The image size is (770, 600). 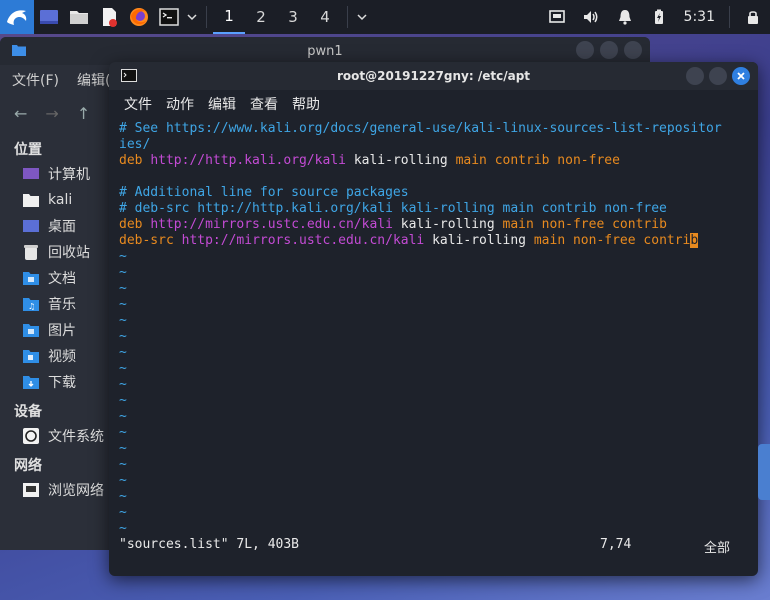 What do you see at coordinates (264, 192) in the screenshot?
I see `code-line: # Additional line for source packages` at bounding box center [264, 192].